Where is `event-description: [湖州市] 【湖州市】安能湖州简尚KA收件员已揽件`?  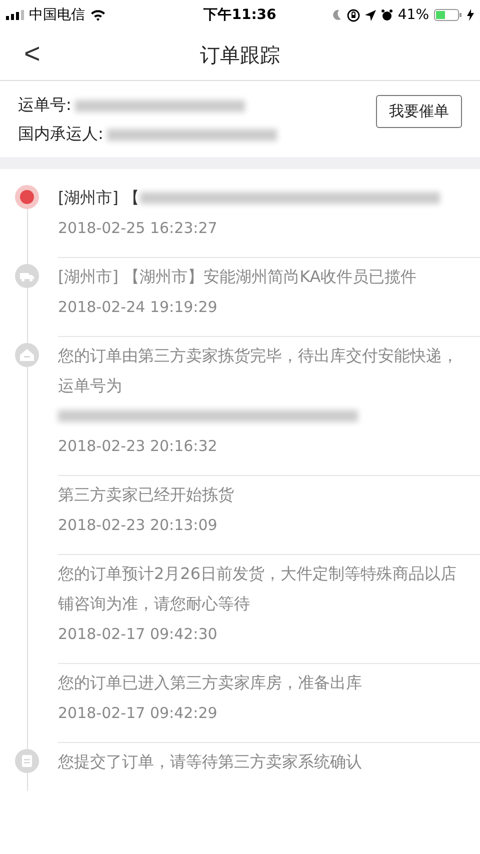
event-description: [湖州市] 【湖州市】安能湖州简尚KA收件员已揽件 is located at coordinates (237, 277).